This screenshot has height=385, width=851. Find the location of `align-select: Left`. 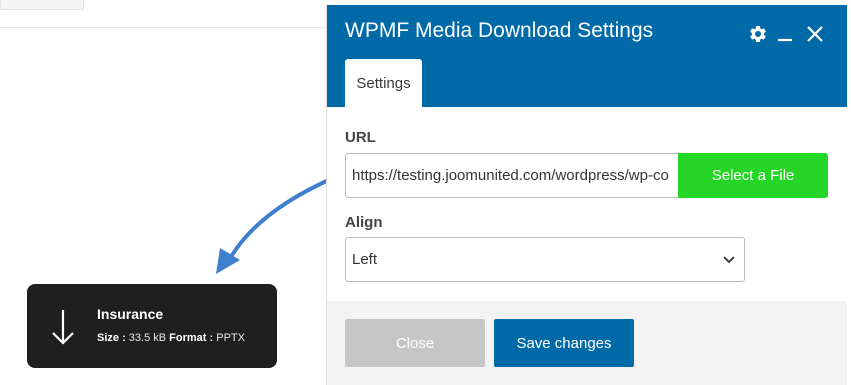

align-select: Left is located at coordinates (545, 259).